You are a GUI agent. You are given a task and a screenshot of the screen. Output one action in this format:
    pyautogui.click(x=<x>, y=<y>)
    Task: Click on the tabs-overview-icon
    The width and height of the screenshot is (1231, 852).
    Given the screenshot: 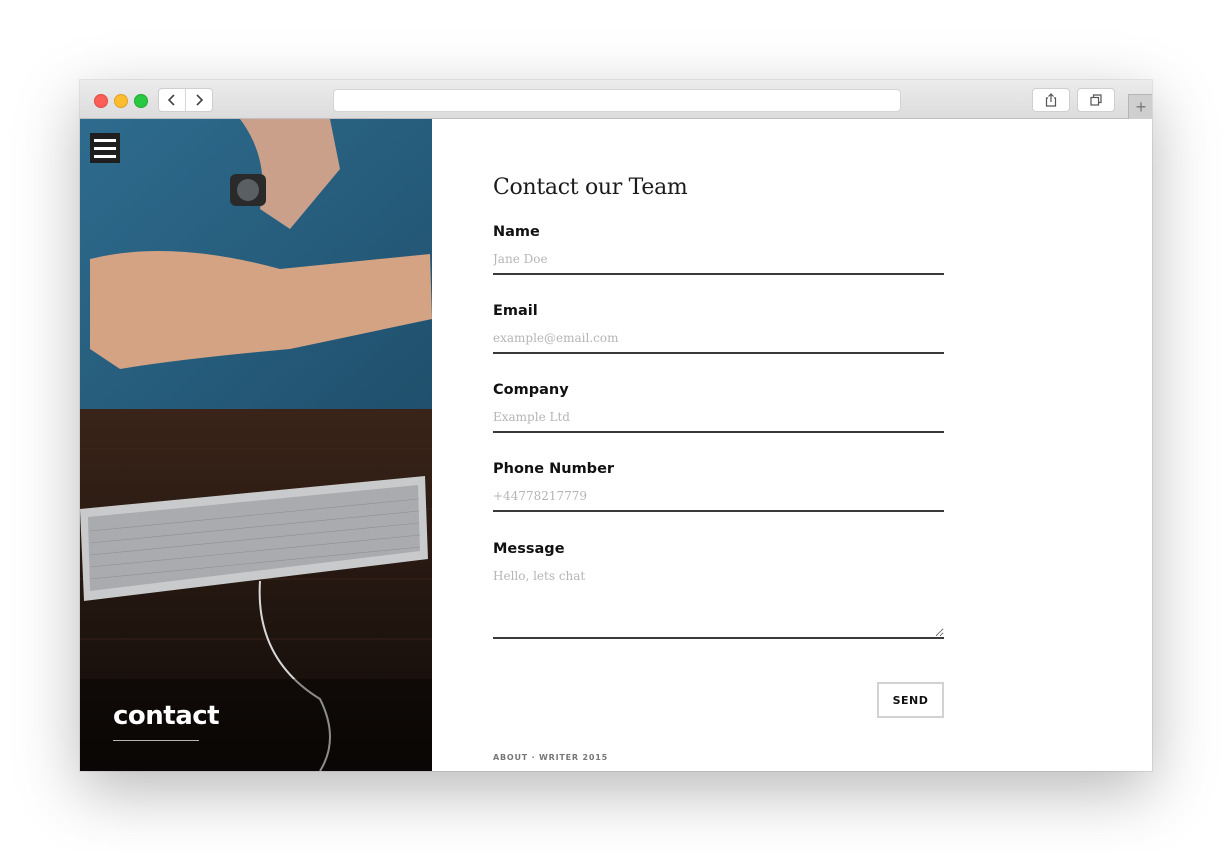 What is the action you would take?
    pyautogui.click(x=1096, y=100)
    